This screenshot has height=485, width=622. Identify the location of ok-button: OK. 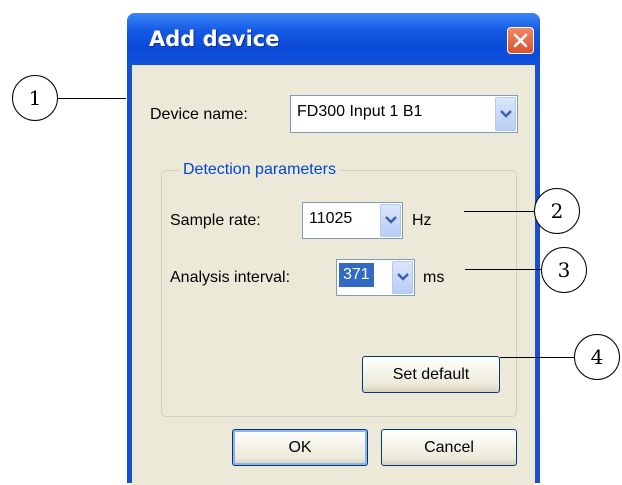
(300, 447).